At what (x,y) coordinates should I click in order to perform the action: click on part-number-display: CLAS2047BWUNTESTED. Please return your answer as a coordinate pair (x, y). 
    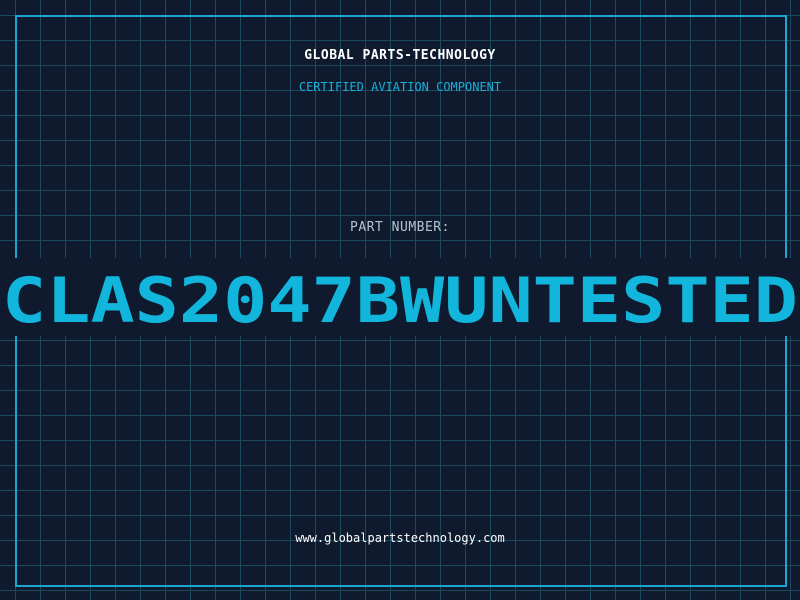
    Looking at the image, I should click on (400, 300).